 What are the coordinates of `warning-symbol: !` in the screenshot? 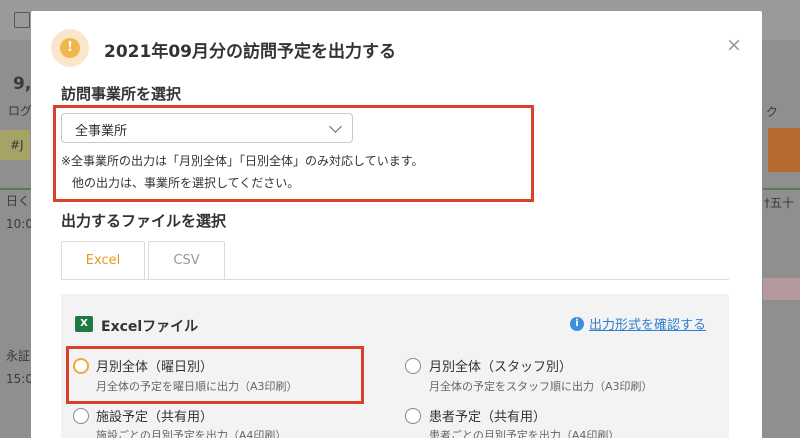 It's located at (70, 48).